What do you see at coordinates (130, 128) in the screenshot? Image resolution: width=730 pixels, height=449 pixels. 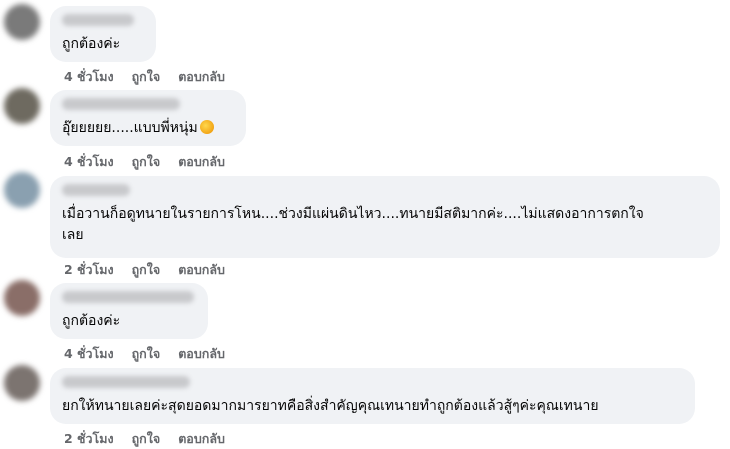 I see `comment-text: อุ๊ยยยยย.....แบบพี่หนุ่ม` at bounding box center [130, 128].